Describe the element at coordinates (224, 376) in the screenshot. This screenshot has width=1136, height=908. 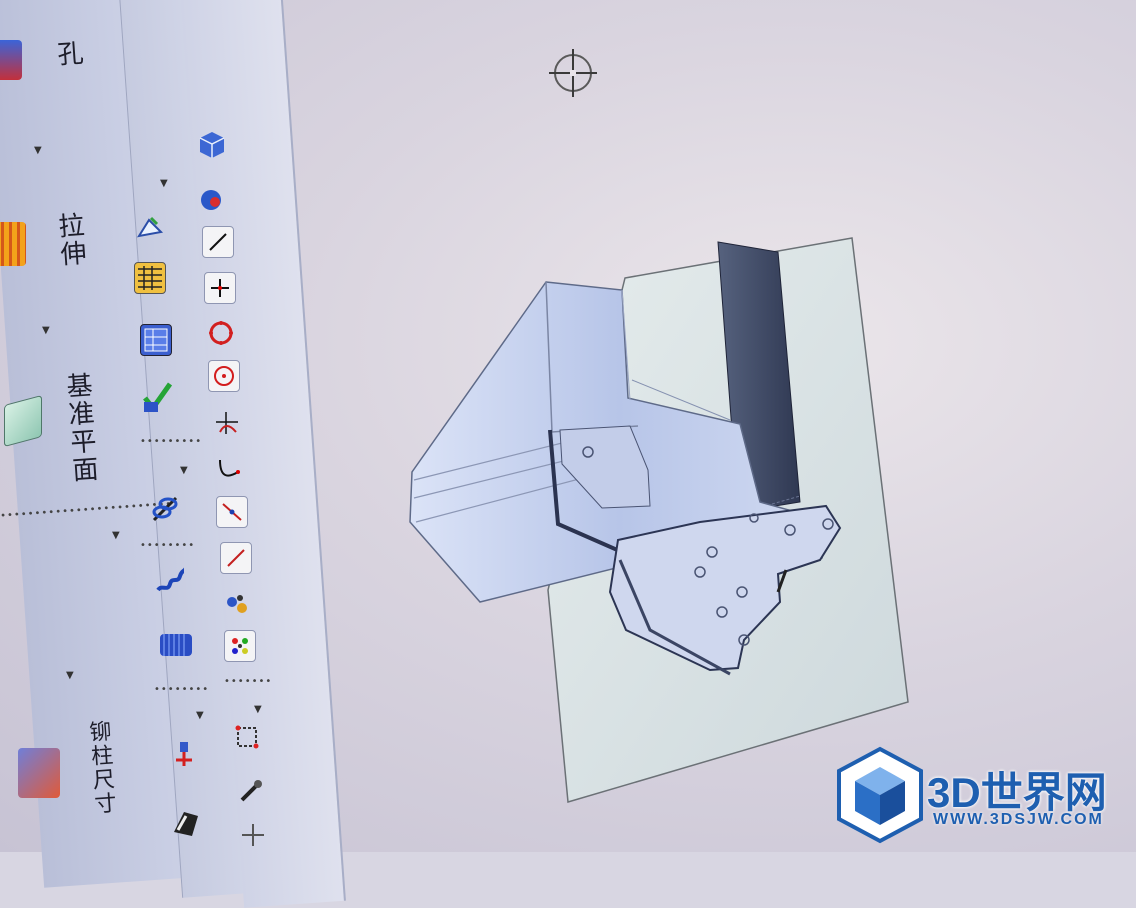
I see `target-icon` at that location.